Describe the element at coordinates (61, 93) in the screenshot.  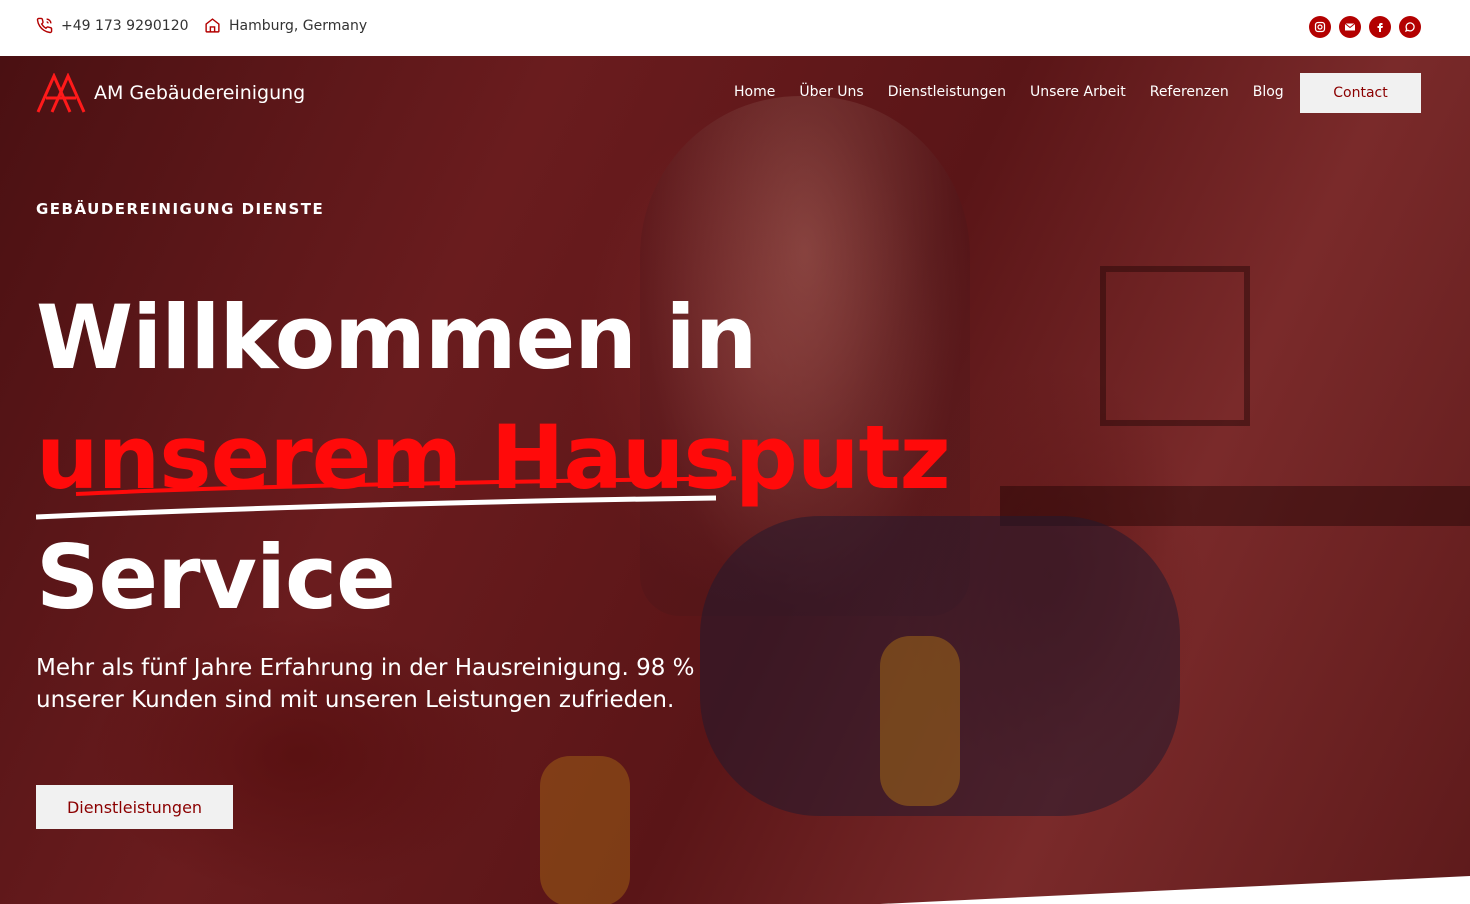
I see `logo-mark-icon` at that location.